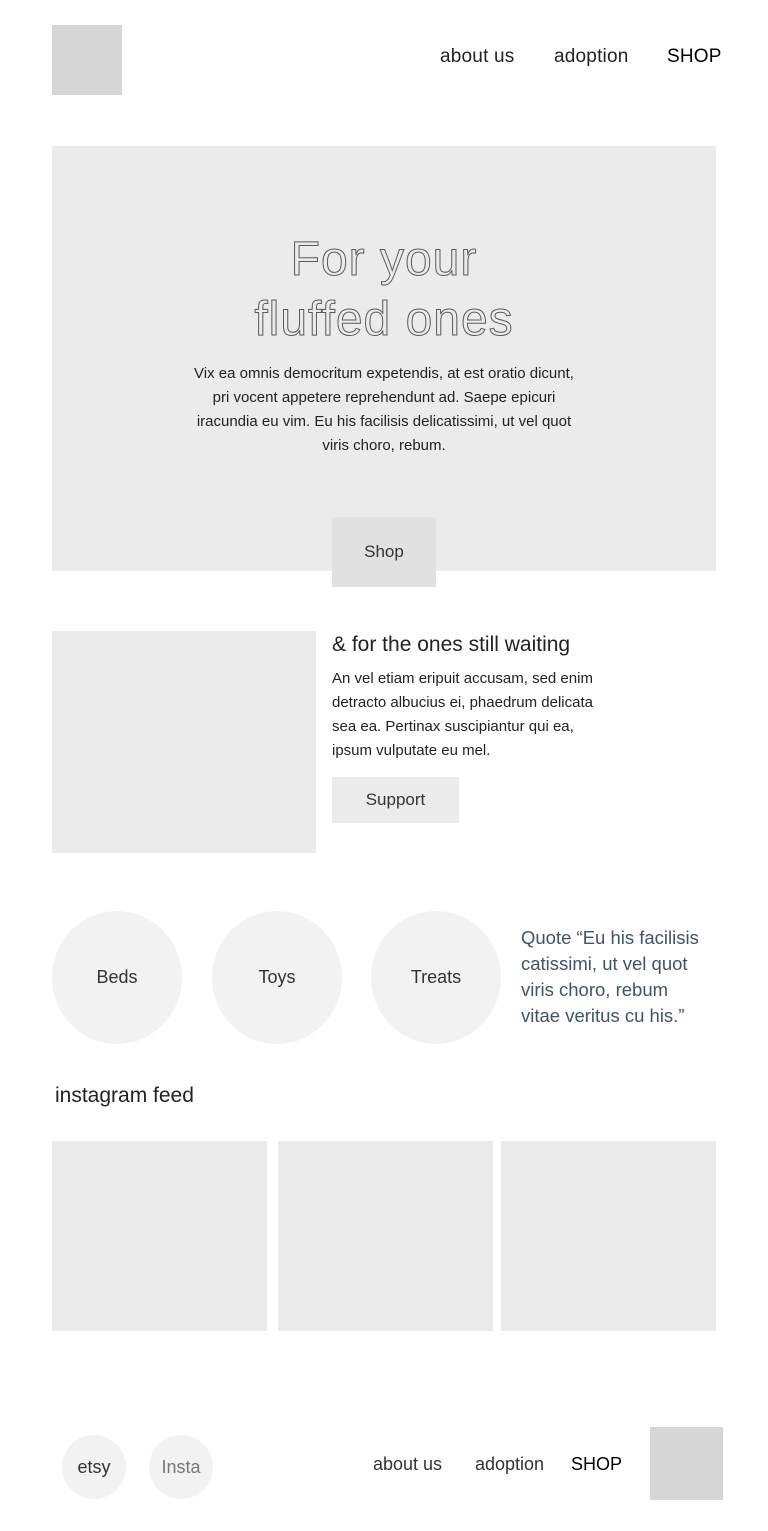 Image resolution: width=768 pixels, height=1531 pixels. What do you see at coordinates (451, 644) in the screenshot?
I see `waiting-section-title: & for the ones still waiting` at bounding box center [451, 644].